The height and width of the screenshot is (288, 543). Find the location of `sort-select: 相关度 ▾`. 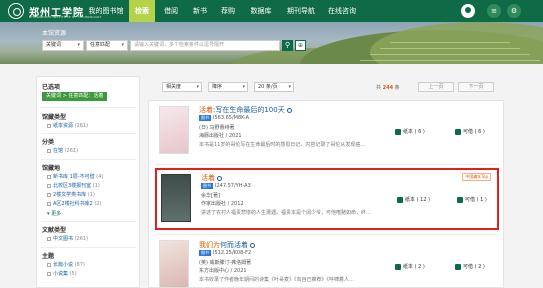

sort-select: 相关度 ▾ is located at coordinates (182, 87).